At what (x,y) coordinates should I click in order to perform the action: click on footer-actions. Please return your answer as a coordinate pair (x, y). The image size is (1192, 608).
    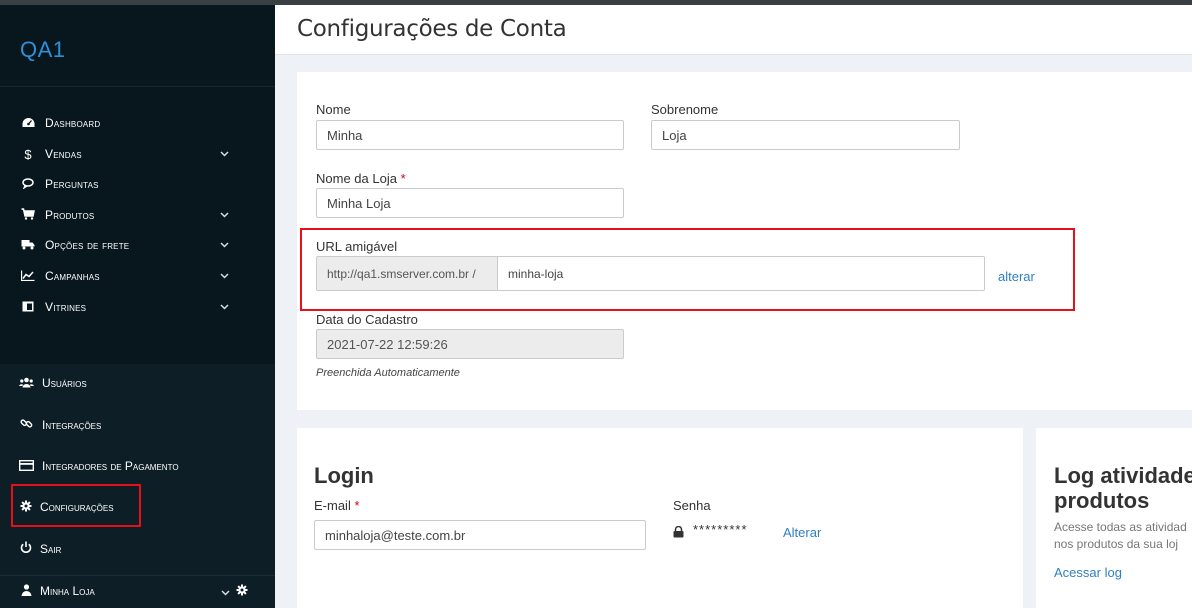
    Looking at the image, I should click on (234, 591).